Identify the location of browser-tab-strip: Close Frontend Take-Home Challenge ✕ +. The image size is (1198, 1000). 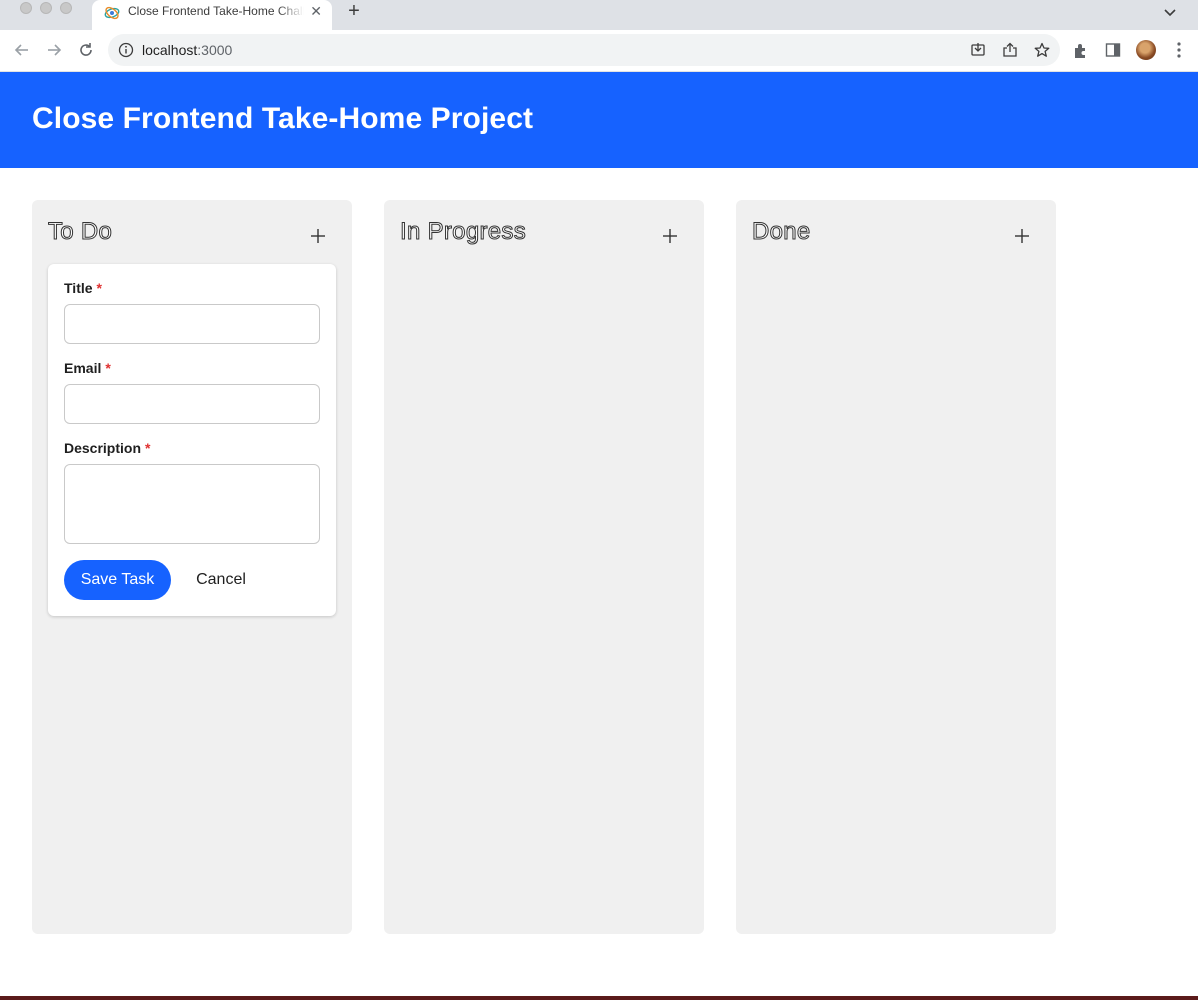
(599, 15).